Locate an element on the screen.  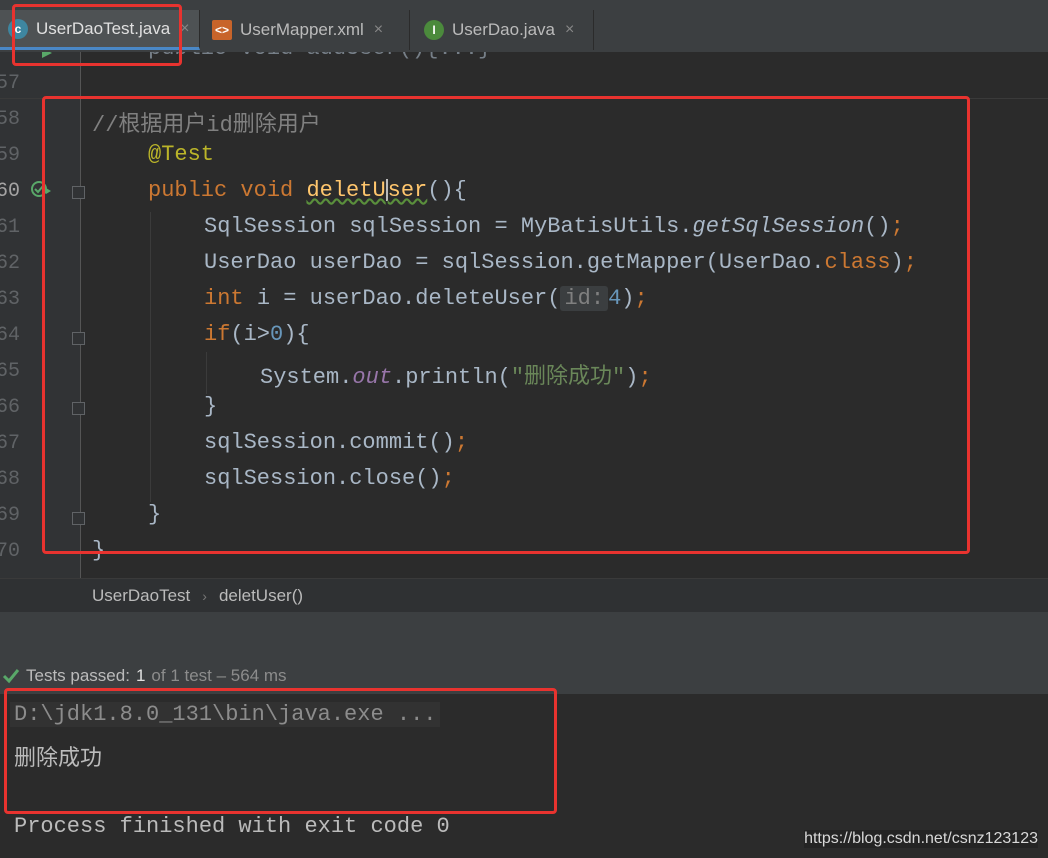
line-number: 69 is located at coordinates (10, 515).